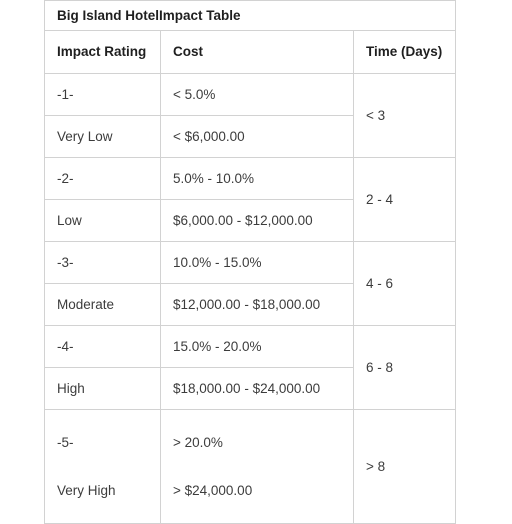 Image resolution: width=512 pixels, height=524 pixels. I want to click on cell-cost: 10.0% - 15.0%, so click(257, 262).